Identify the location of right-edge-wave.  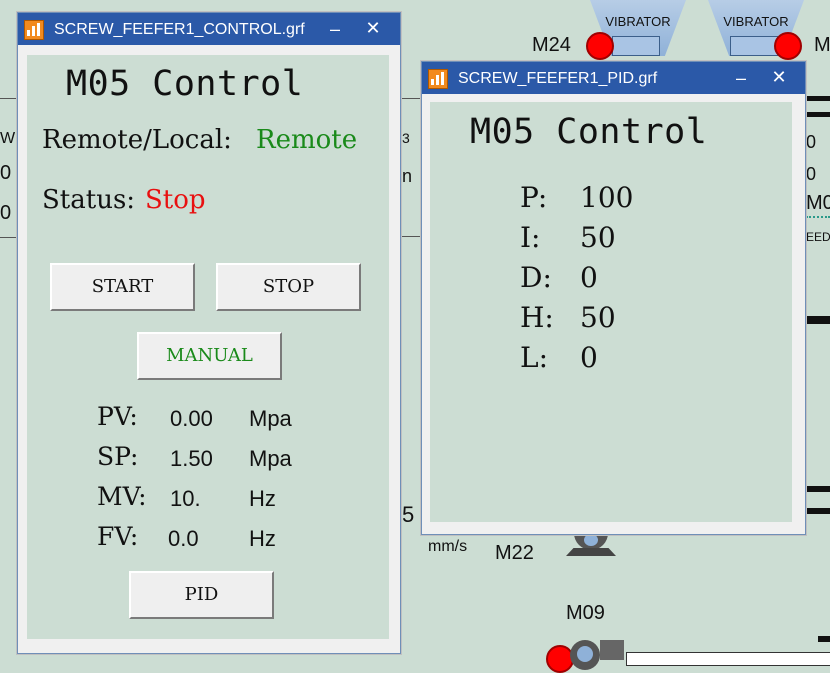
(818, 220).